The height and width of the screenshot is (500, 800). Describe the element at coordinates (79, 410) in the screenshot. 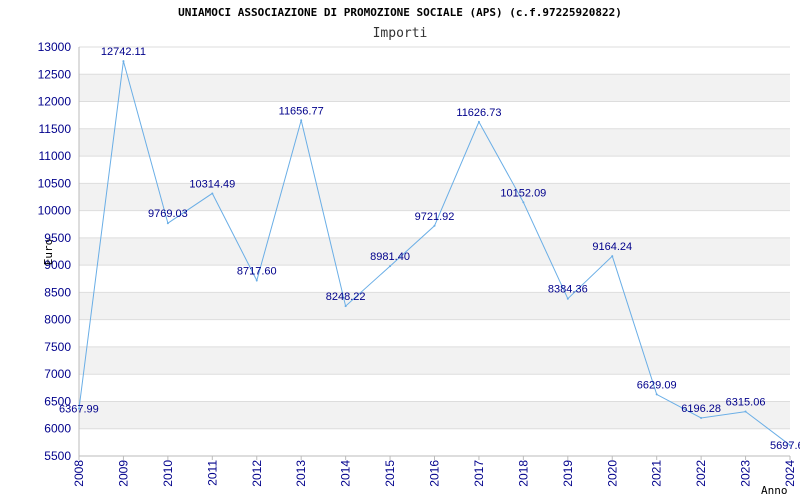

I see `data-label: 6367.99` at that location.